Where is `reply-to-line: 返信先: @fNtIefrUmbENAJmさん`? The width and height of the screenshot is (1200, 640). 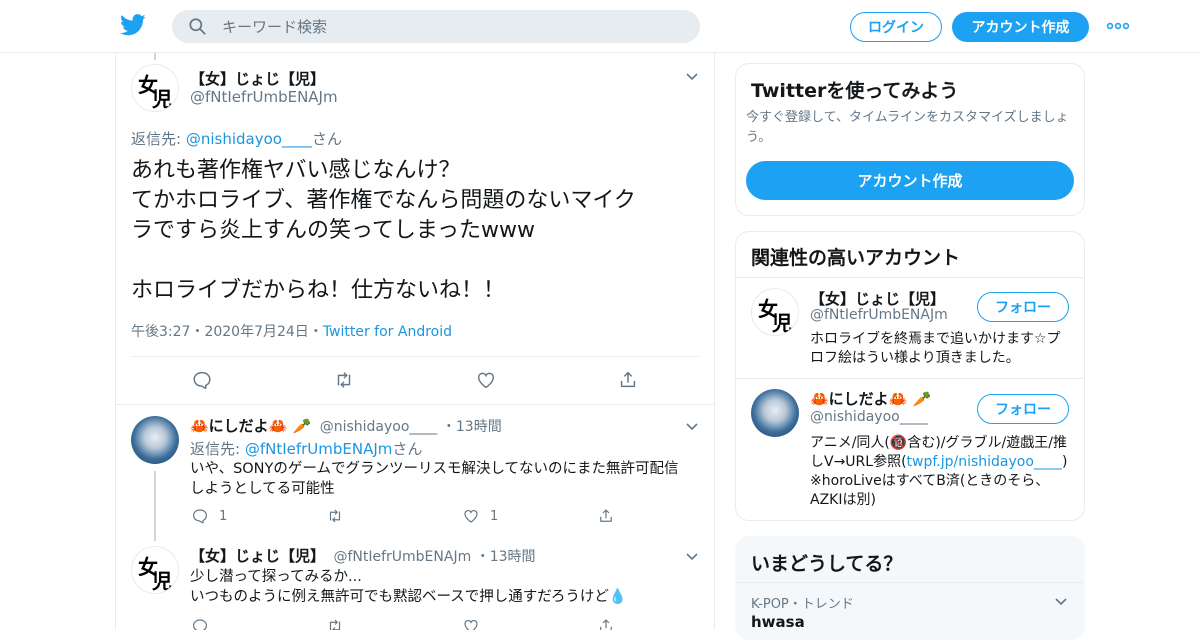 reply-to-line: 返信先: @fNtIefrUmbENAJmさん is located at coordinates (306, 449).